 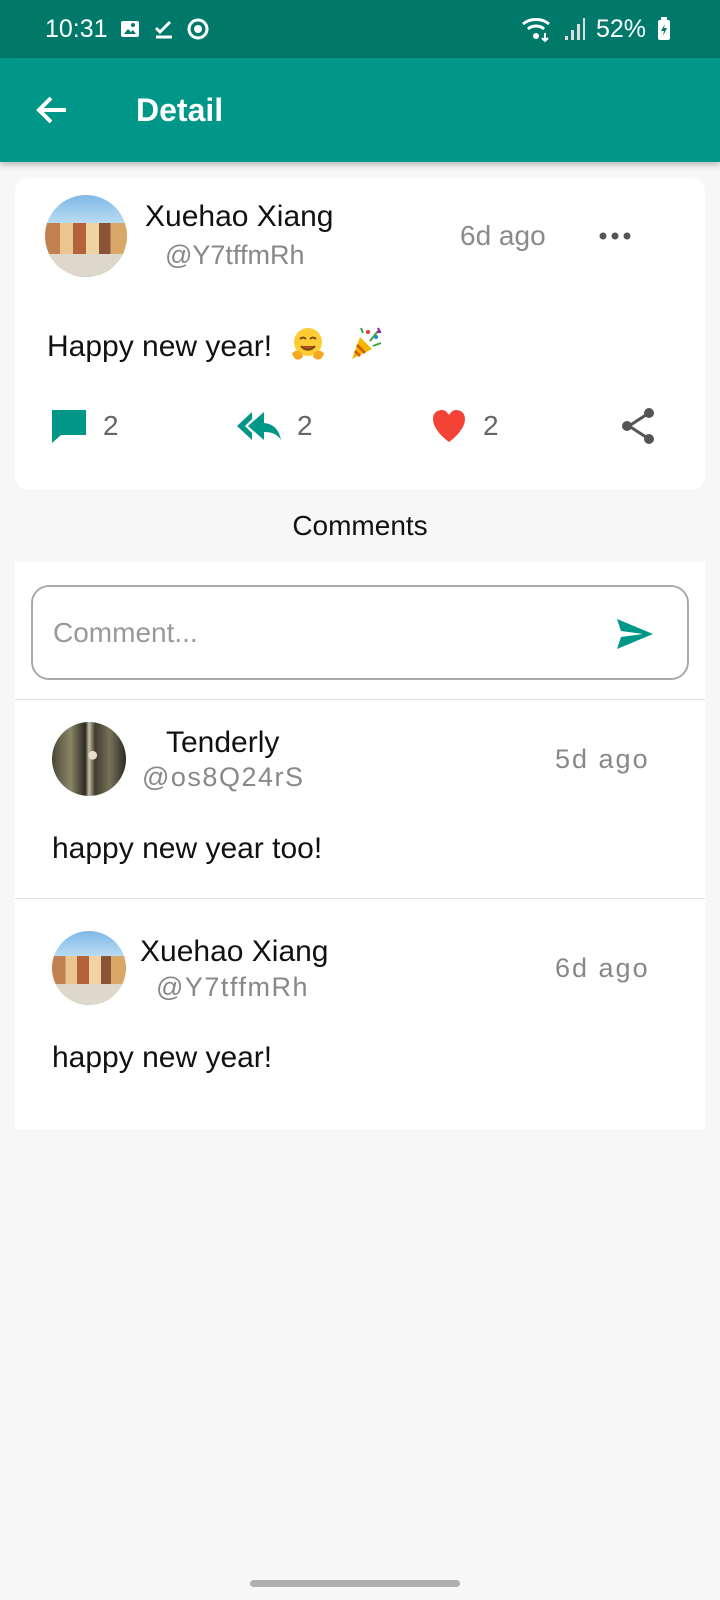 I want to click on page-title: Detail, so click(x=180, y=109).